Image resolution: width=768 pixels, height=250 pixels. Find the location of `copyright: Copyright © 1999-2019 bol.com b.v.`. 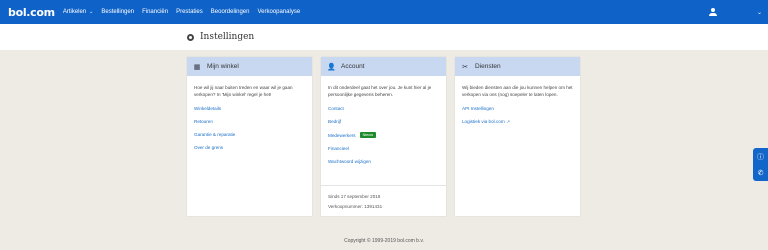

copyright: Copyright © 1999-2019 bol.com b.v. is located at coordinates (384, 241).